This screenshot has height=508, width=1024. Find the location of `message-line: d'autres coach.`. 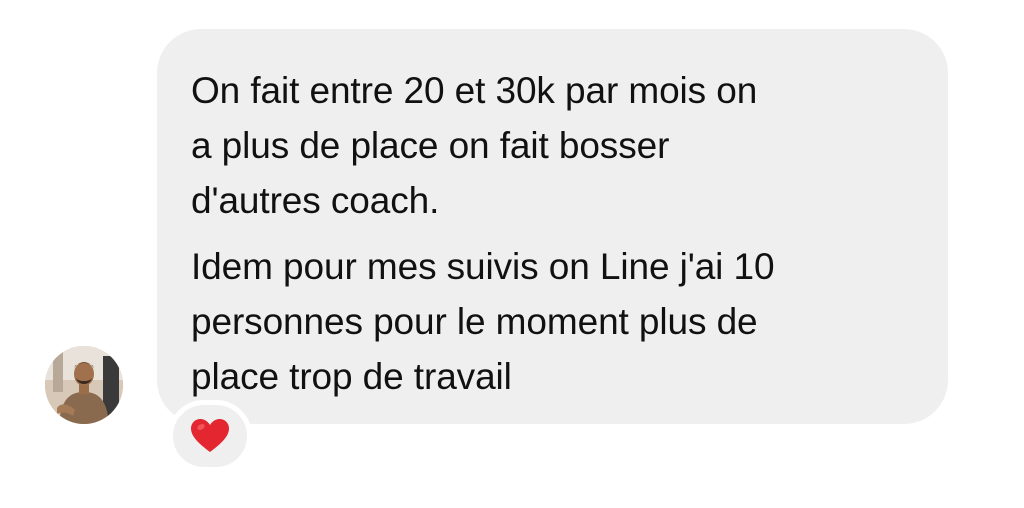

message-line: d'autres coach. is located at coordinates (315, 200).